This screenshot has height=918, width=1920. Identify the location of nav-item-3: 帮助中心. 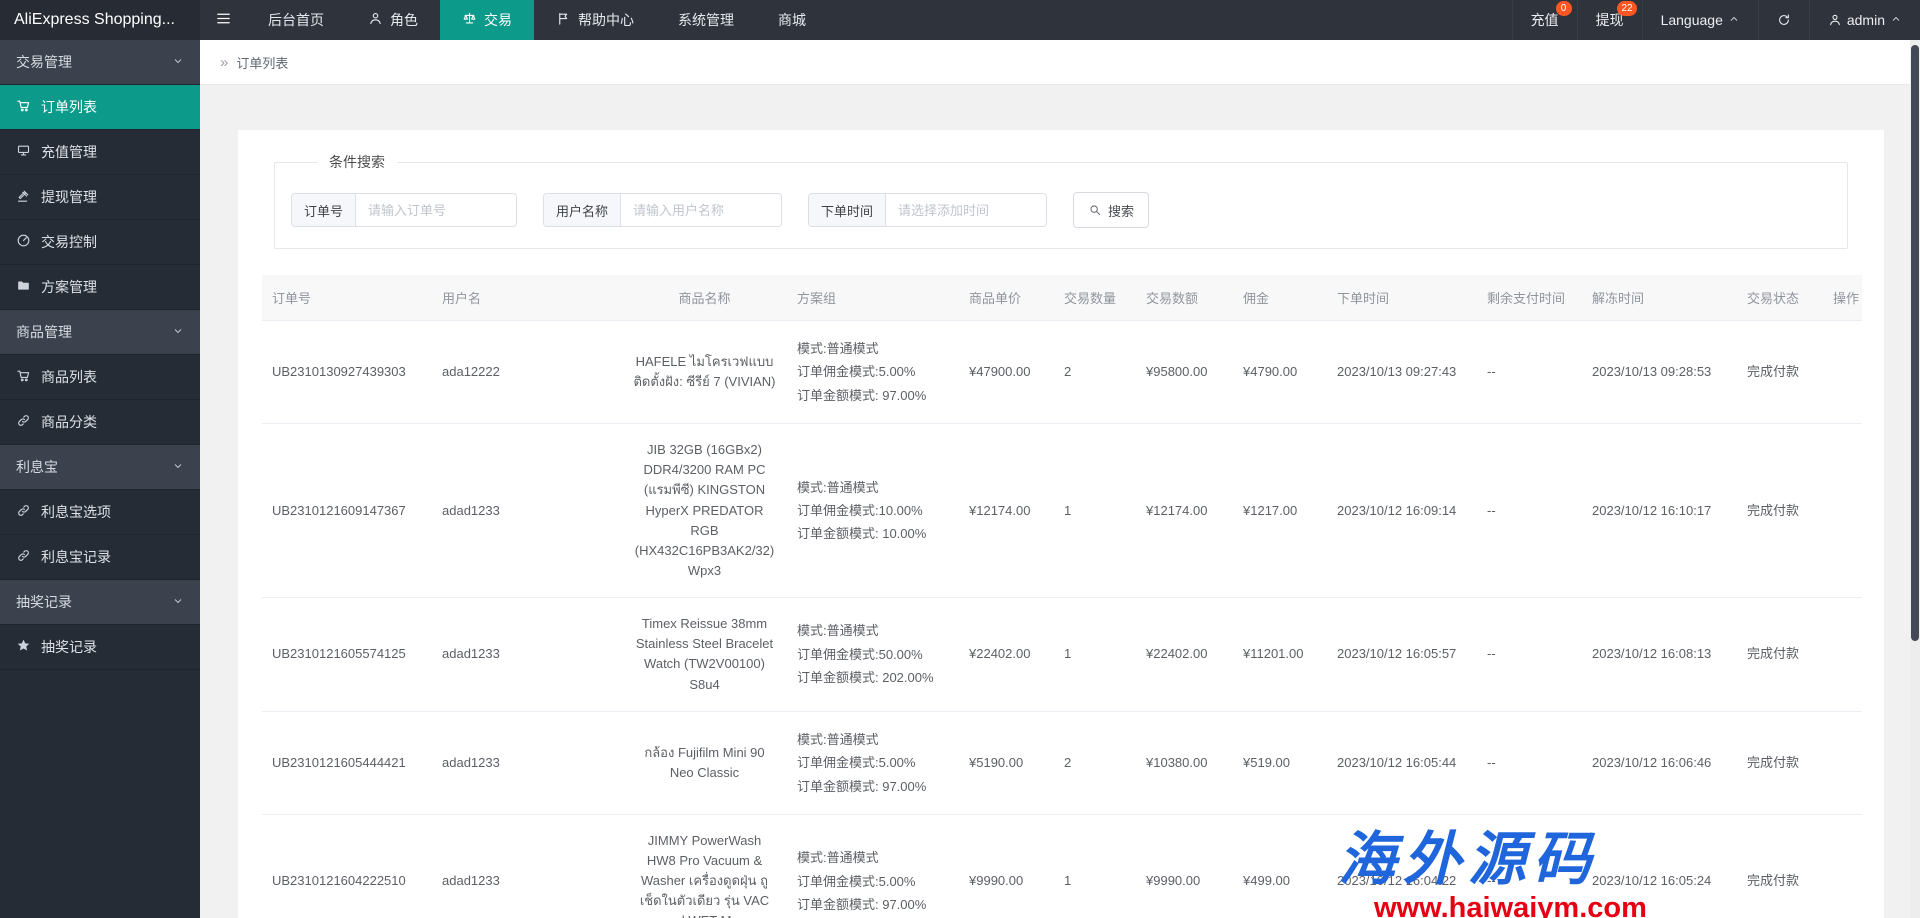
(595, 20).